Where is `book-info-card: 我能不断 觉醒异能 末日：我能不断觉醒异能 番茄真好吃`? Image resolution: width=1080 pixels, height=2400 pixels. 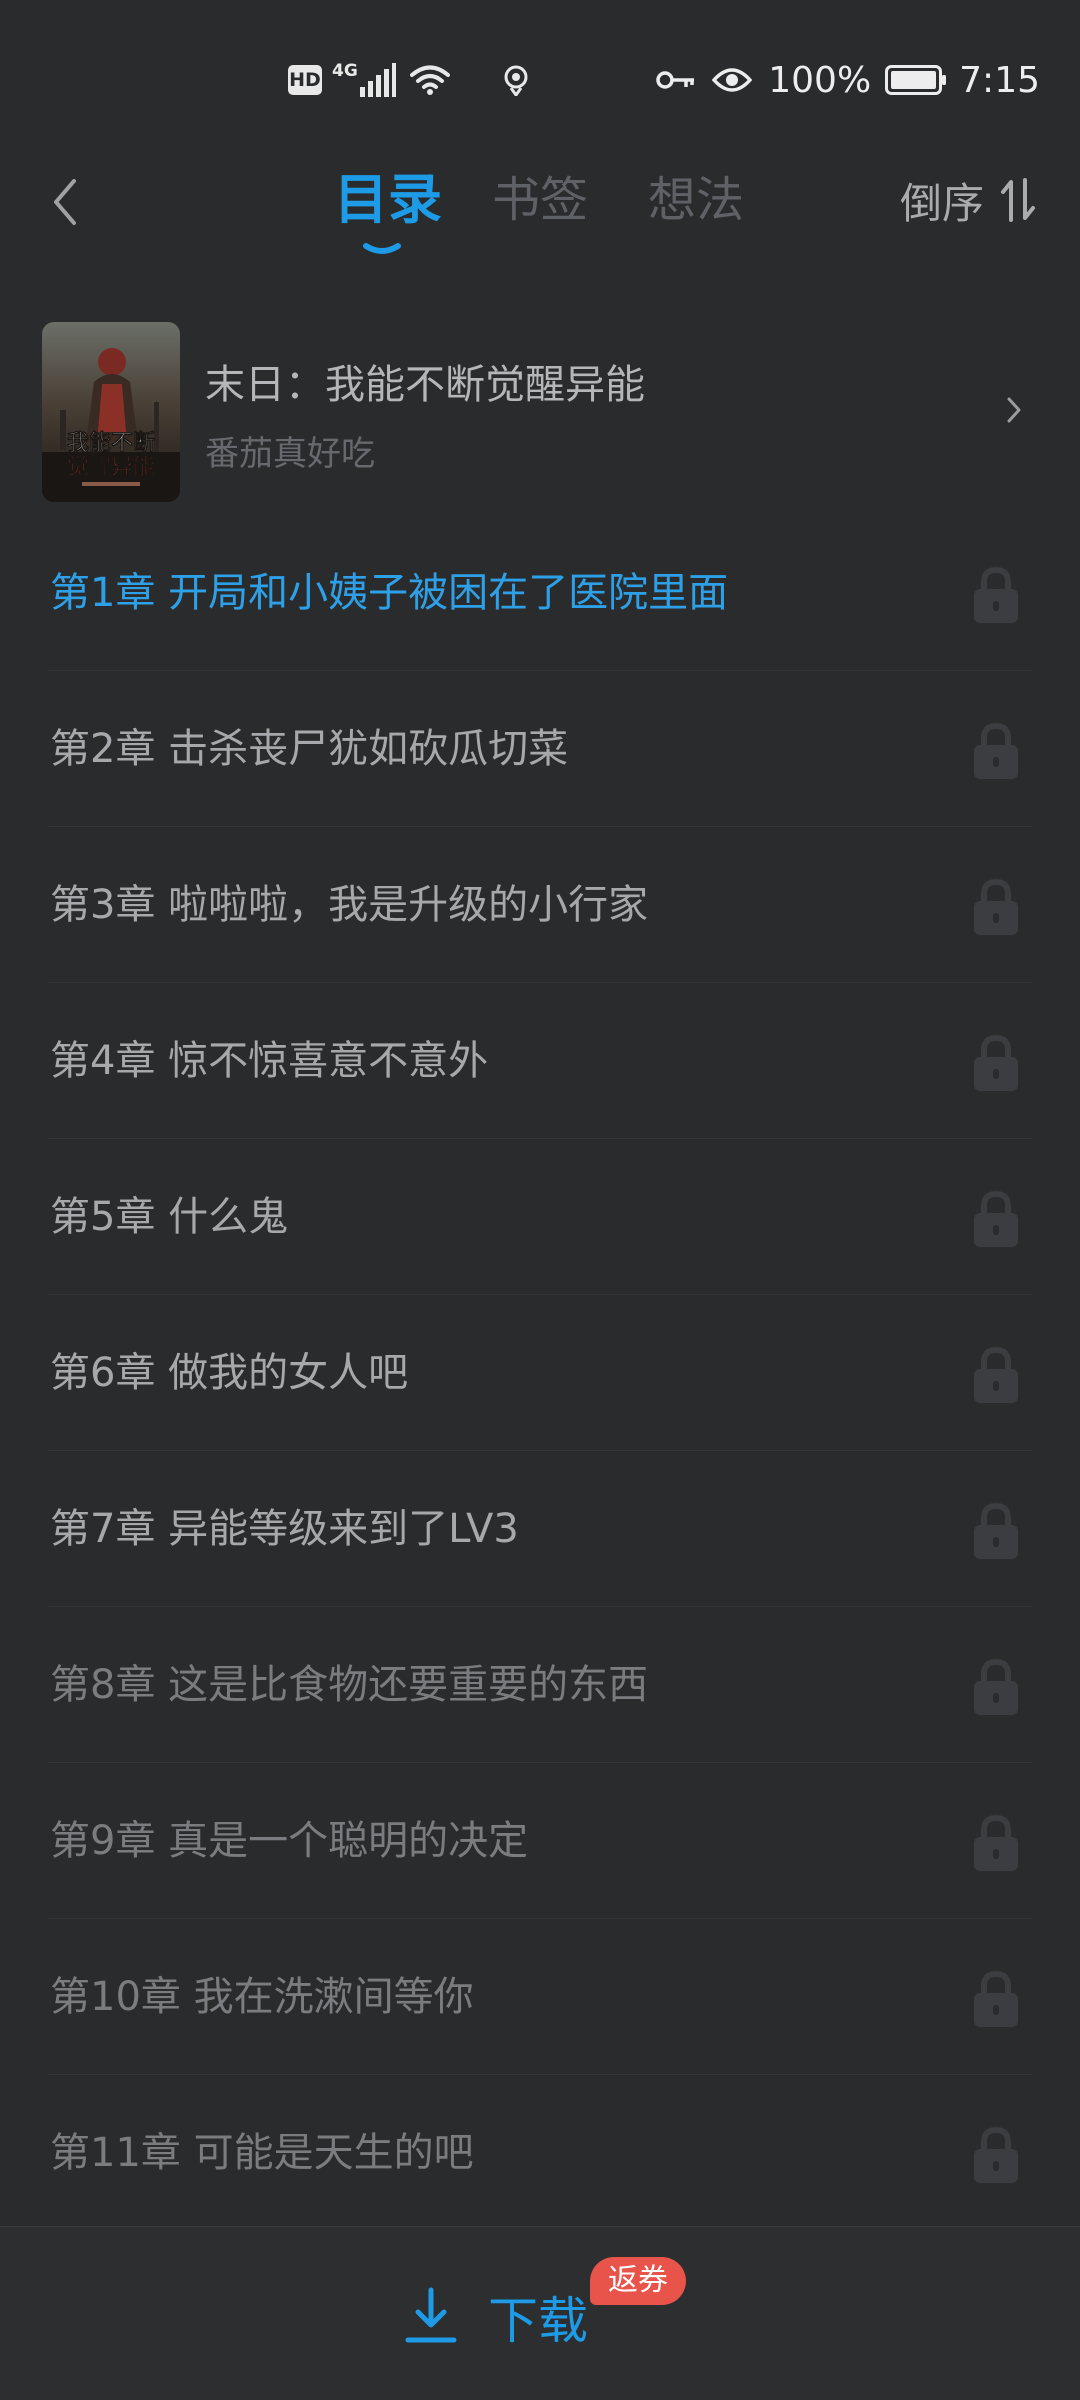
book-info-card: 我能不断 觉醒异能 末日：我能不断觉醒异能 番茄真好吃 is located at coordinates (540, 411).